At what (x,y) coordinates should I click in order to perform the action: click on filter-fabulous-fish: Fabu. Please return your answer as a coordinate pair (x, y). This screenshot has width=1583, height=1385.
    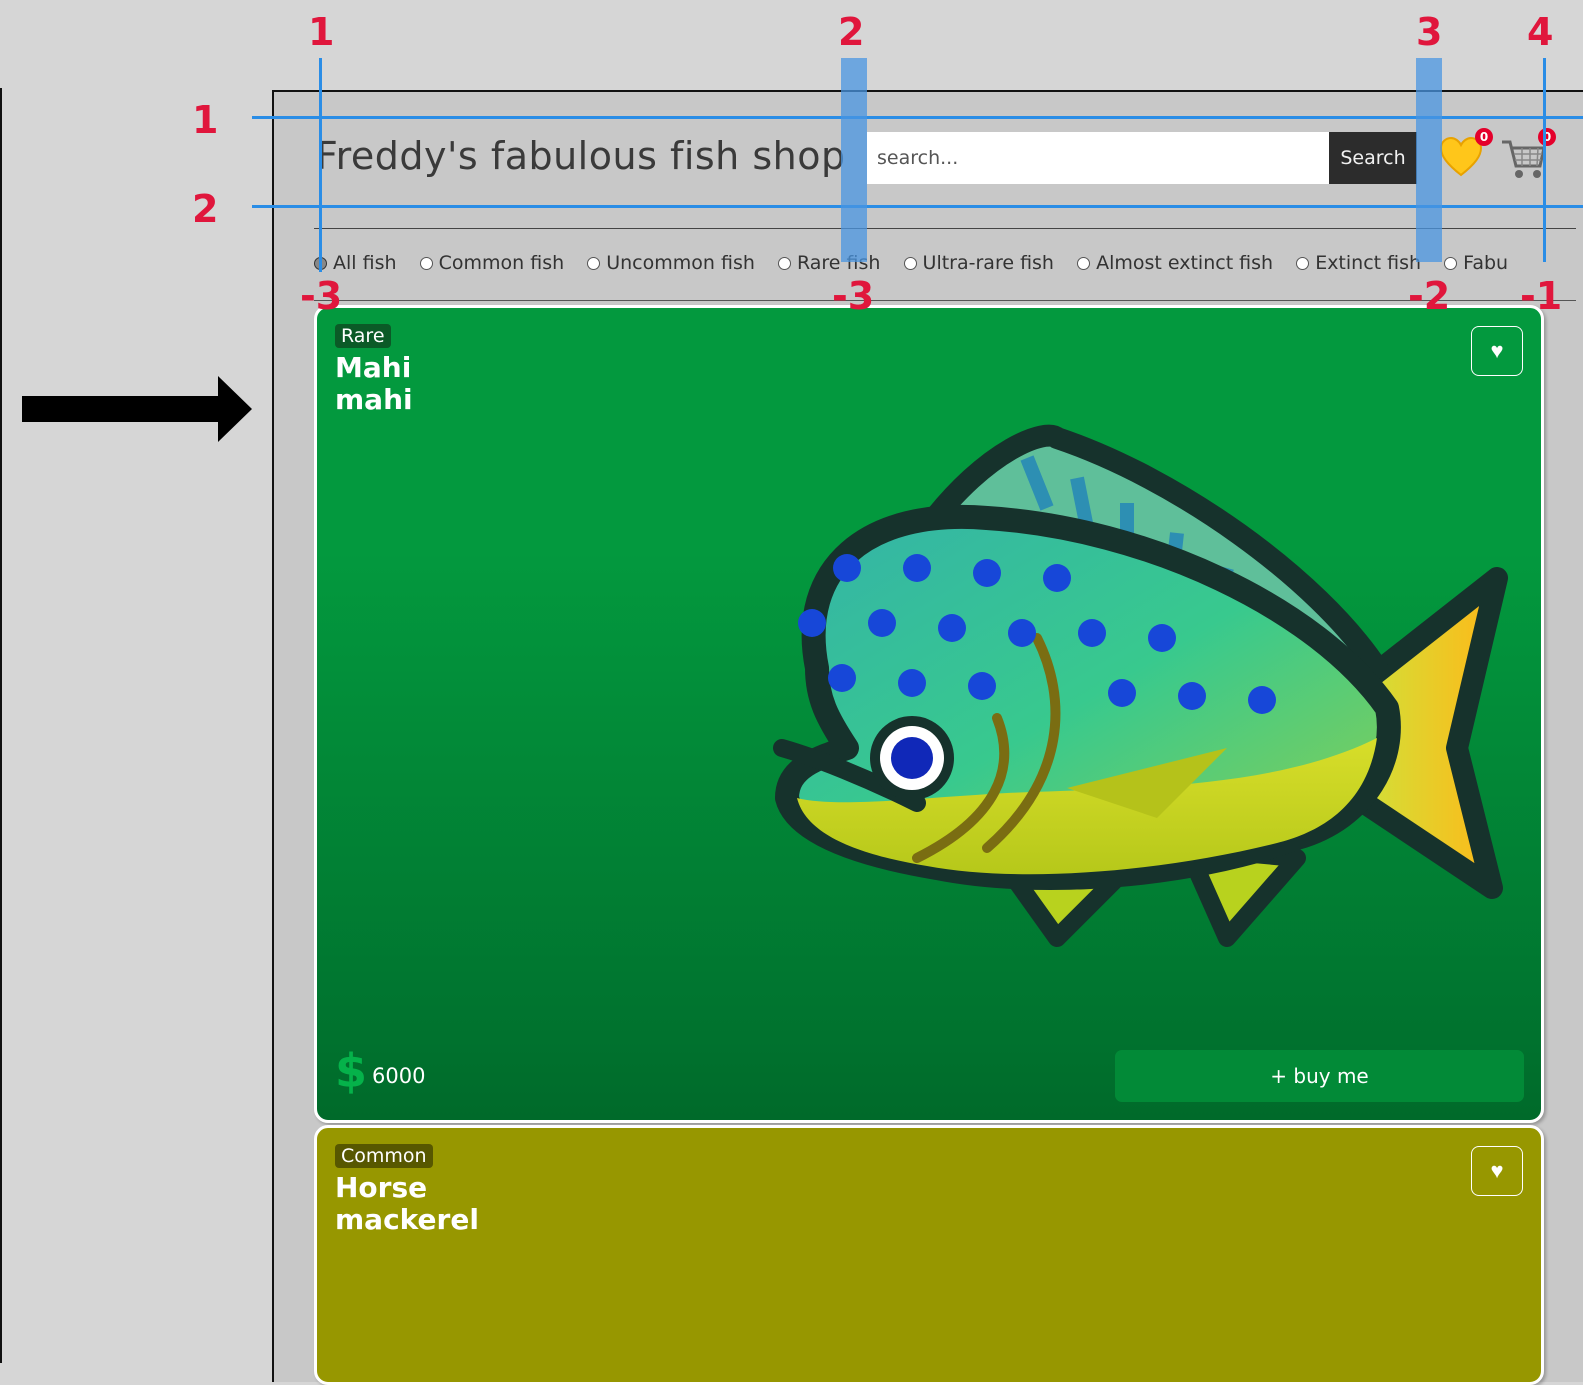
    Looking at the image, I should click on (1476, 263).